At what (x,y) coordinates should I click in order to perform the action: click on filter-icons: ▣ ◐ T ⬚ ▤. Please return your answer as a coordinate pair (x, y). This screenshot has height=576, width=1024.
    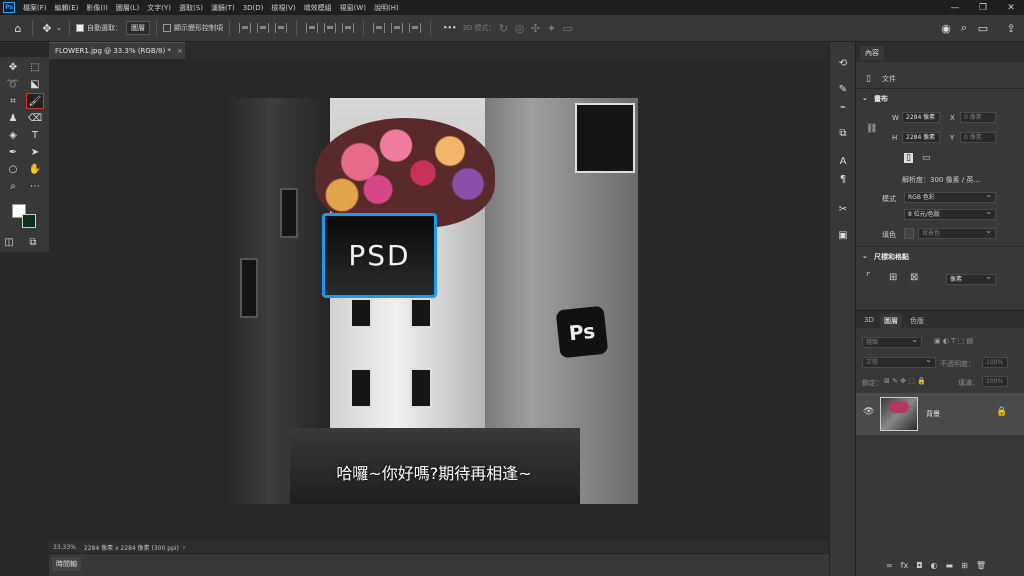
    Looking at the image, I should click on (953, 341).